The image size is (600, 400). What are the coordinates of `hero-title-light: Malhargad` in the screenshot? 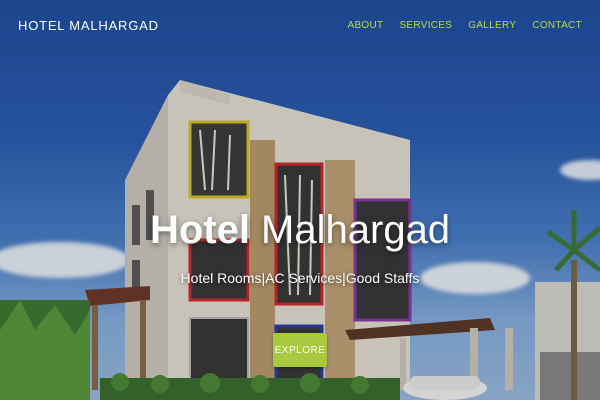 It's located at (350, 230).